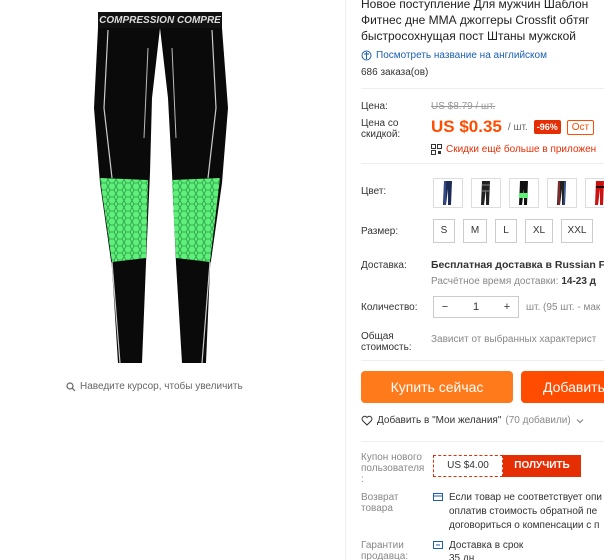 The height and width of the screenshot is (560, 604). I want to click on size-label: Размер:, so click(380, 231).